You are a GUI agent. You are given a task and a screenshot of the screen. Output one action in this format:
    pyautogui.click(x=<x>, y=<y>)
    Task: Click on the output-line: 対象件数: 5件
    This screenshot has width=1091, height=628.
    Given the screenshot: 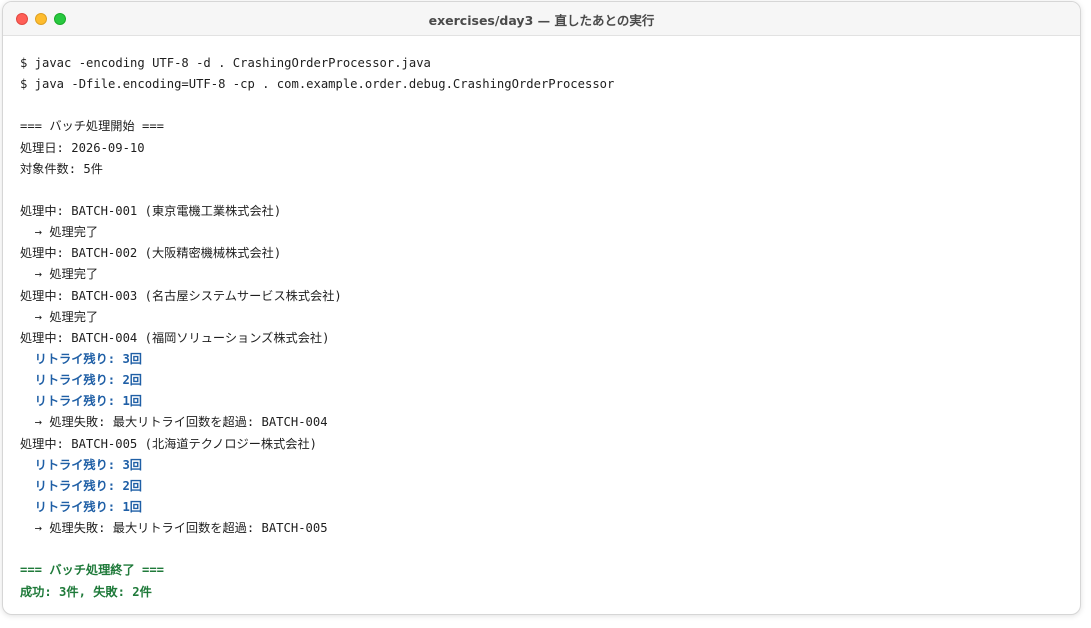 What is the action you would take?
    pyautogui.click(x=61, y=168)
    